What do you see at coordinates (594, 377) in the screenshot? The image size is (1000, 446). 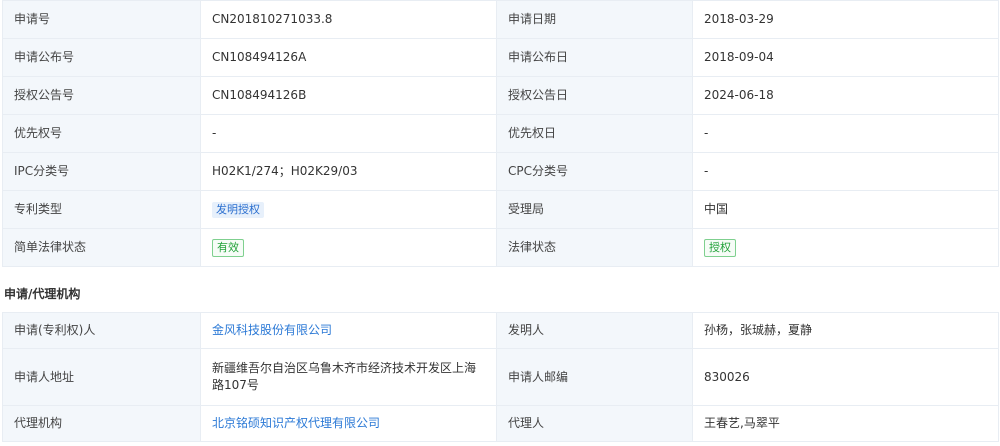 I see `applicant-postcode-label: 申请人邮编` at bounding box center [594, 377].